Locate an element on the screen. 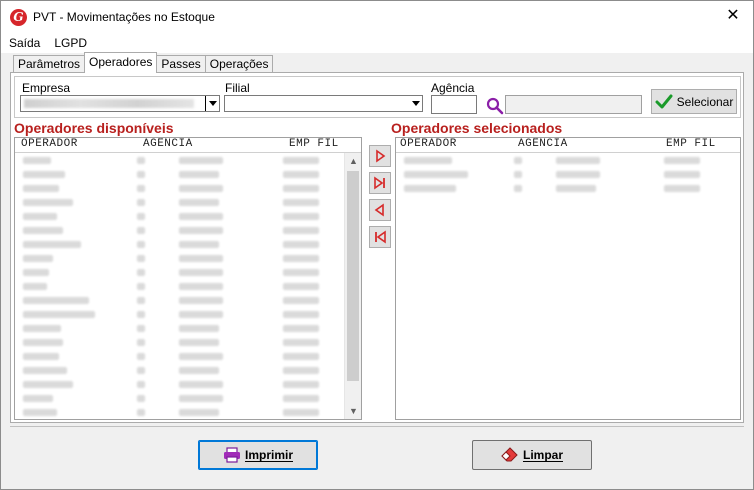 The height and width of the screenshot is (490, 754). tab-strip: Parâmetros Operadores Passes Operações is located at coordinates (143, 62).